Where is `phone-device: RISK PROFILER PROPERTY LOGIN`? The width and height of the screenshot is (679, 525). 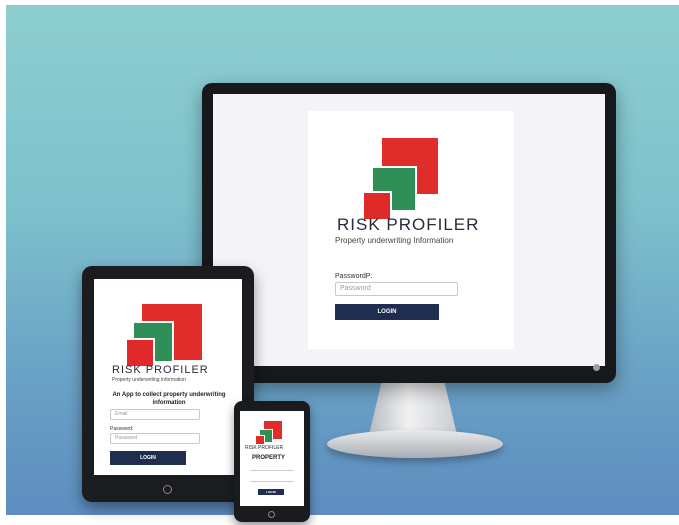
phone-device: RISK PROFILER PROPERTY LOGIN is located at coordinates (272, 461).